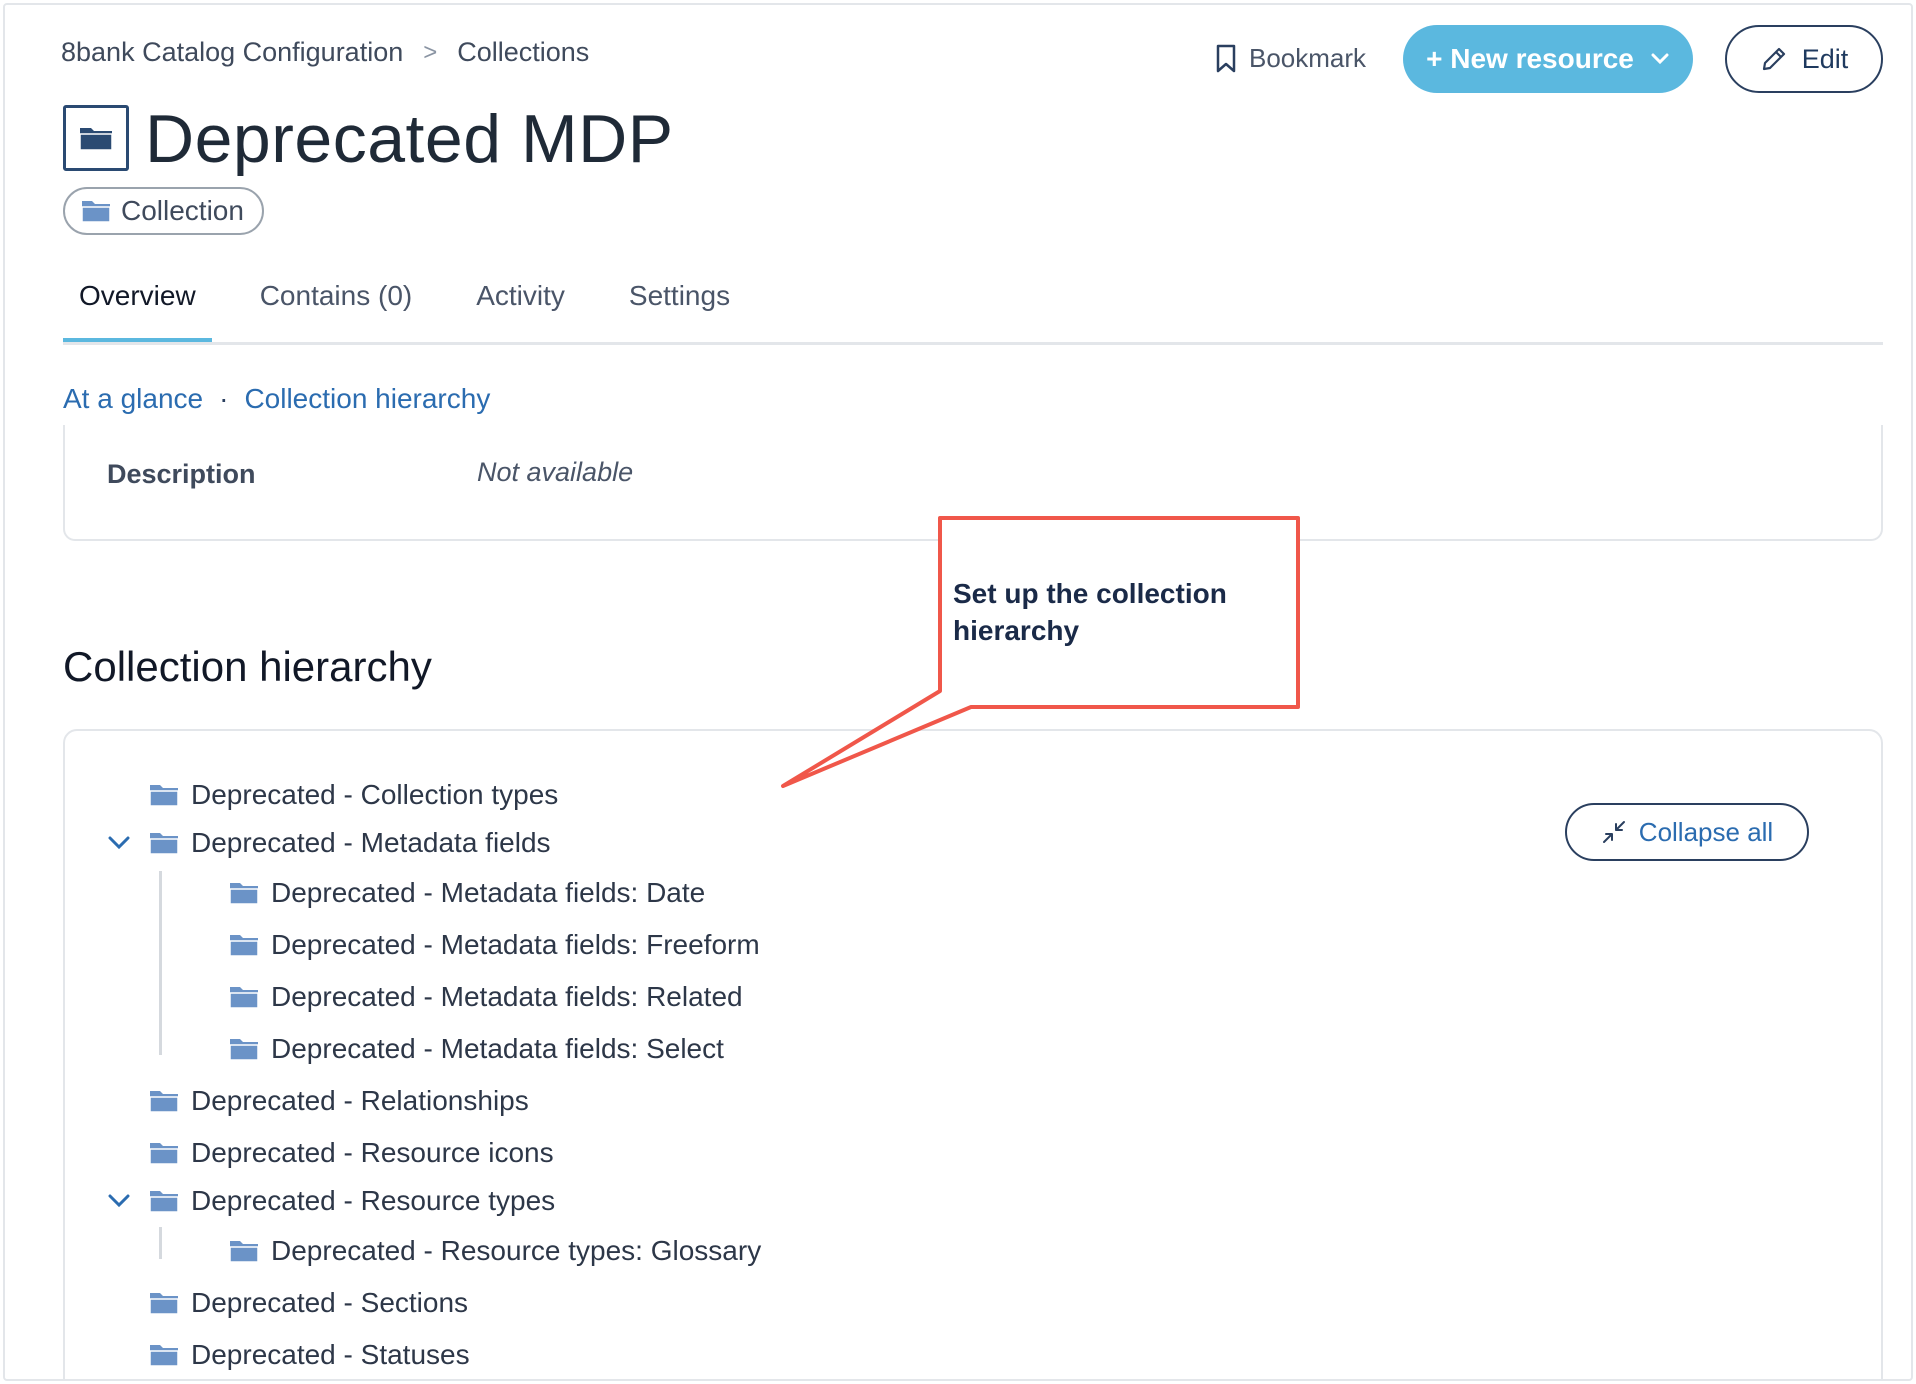 Image resolution: width=1916 pixels, height=1384 pixels. What do you see at coordinates (1773, 59) in the screenshot?
I see `pencil-icon` at bounding box center [1773, 59].